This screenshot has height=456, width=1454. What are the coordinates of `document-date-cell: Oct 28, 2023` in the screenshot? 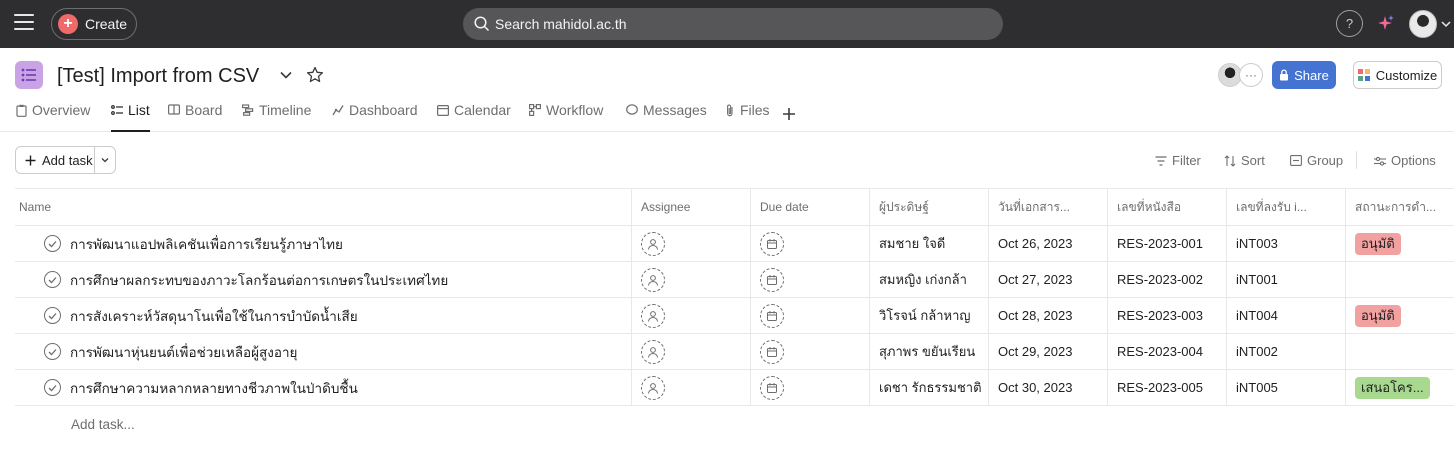 It's located at (1047, 315).